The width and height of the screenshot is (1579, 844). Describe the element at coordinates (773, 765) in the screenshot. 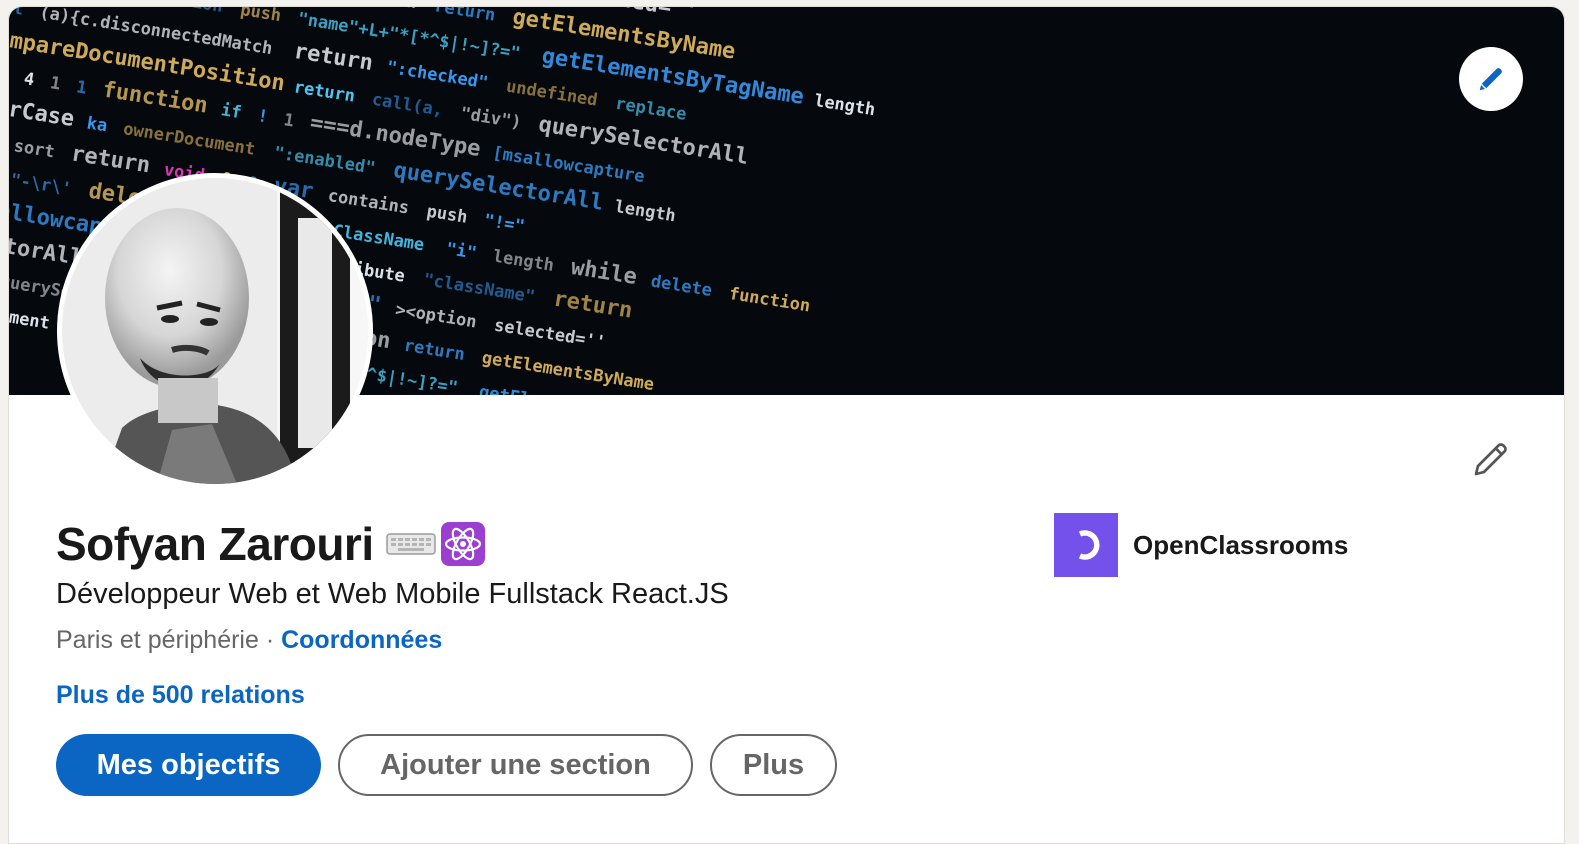

I see `more-button: Plus` at that location.